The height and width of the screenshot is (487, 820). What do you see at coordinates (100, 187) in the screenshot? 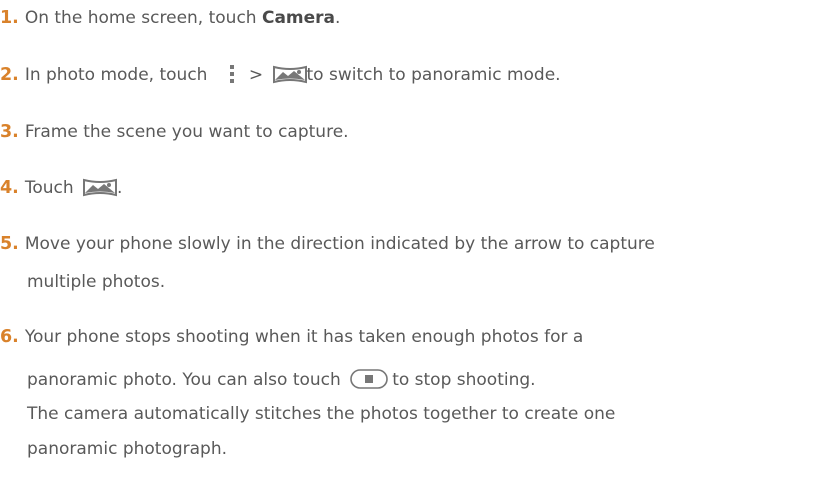
I see `panorama-shutter-icon` at bounding box center [100, 187].